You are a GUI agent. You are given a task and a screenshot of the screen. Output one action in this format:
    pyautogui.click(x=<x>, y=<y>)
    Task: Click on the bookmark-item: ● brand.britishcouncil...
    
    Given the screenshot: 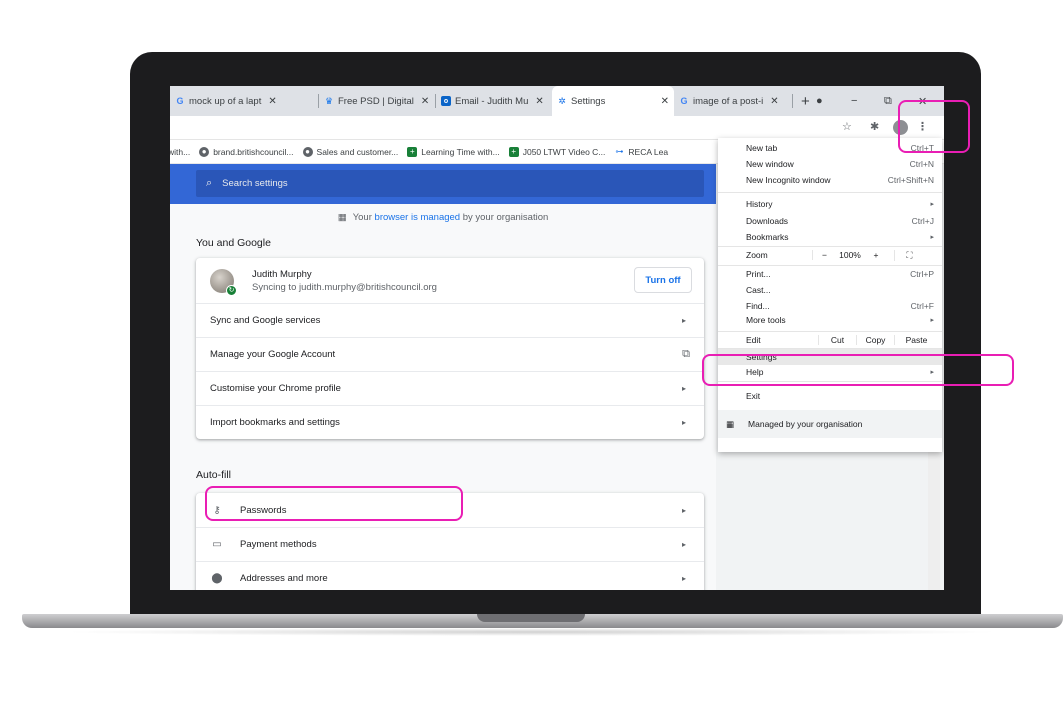 What is the action you would take?
    pyautogui.click(x=246, y=151)
    